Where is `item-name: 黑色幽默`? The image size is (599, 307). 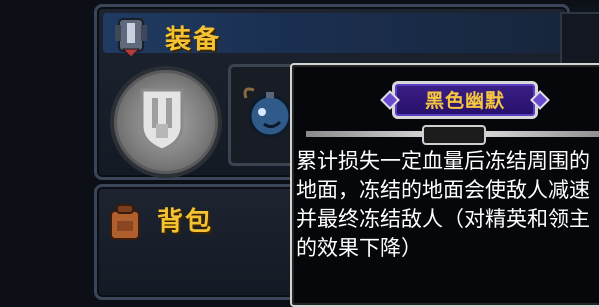
item-name: 黑色幽默 is located at coordinates (464, 101).